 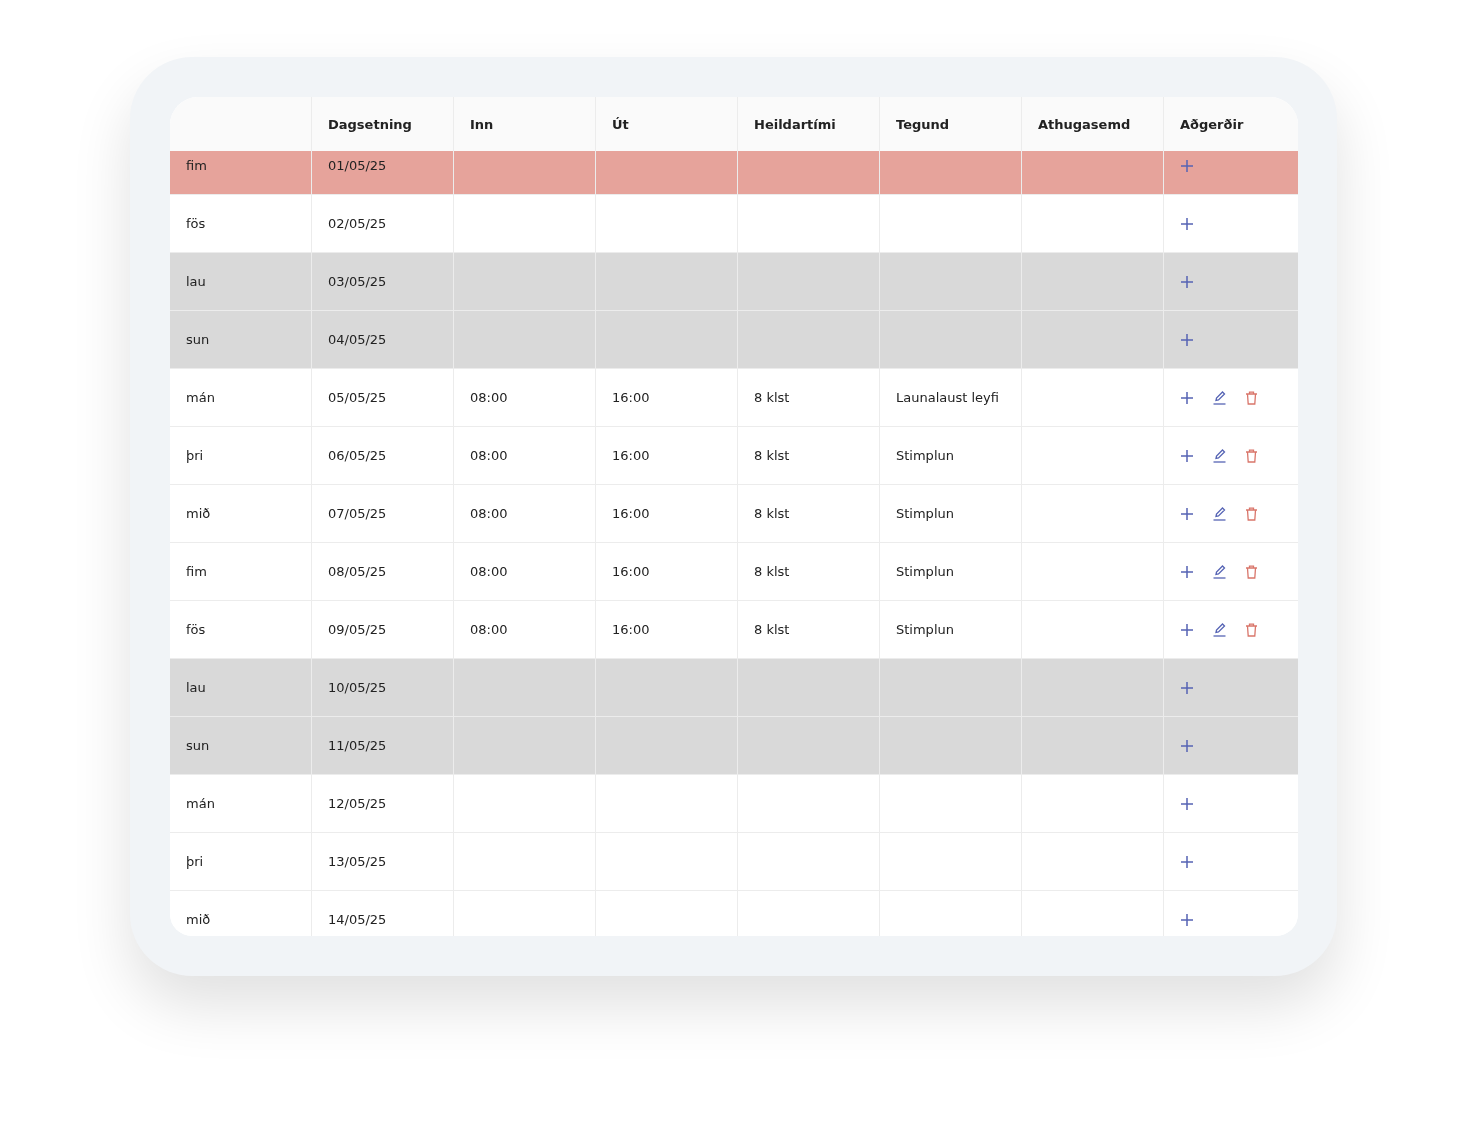 What do you see at coordinates (370, 124) in the screenshot?
I see `column-header: Dagsetning` at bounding box center [370, 124].